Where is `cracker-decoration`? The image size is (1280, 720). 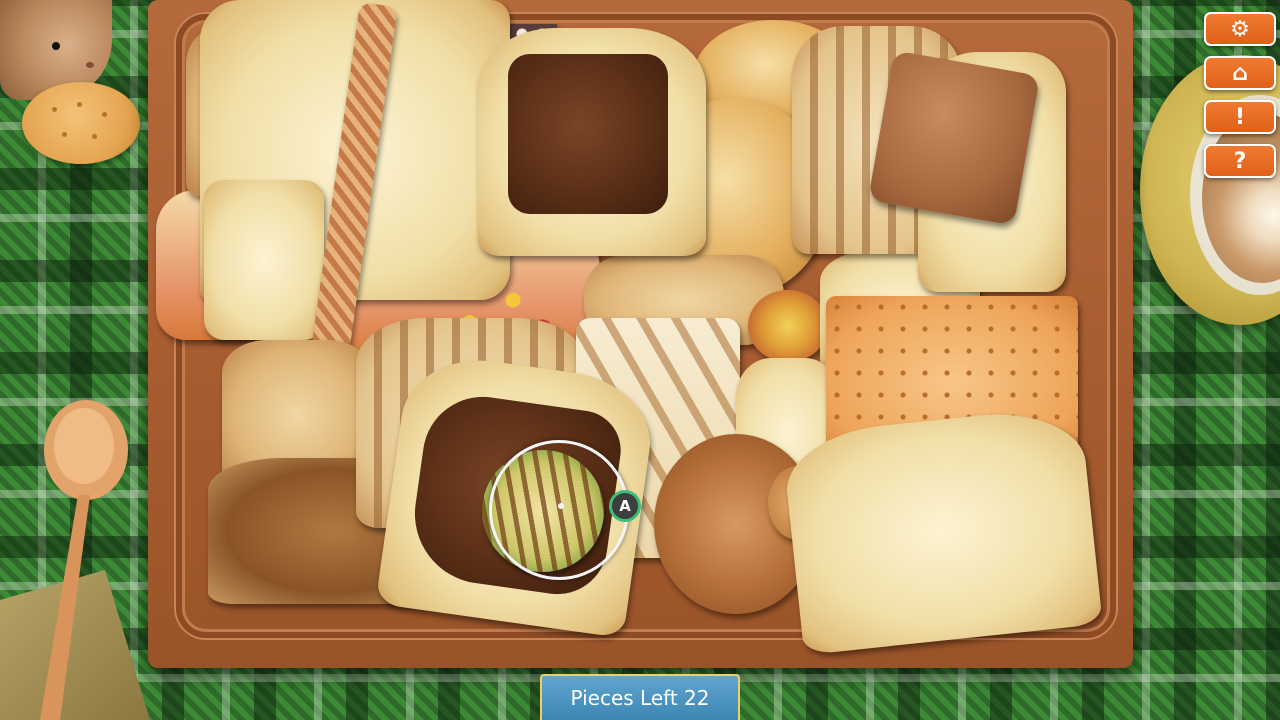 cracker-decoration is located at coordinates (81, 123).